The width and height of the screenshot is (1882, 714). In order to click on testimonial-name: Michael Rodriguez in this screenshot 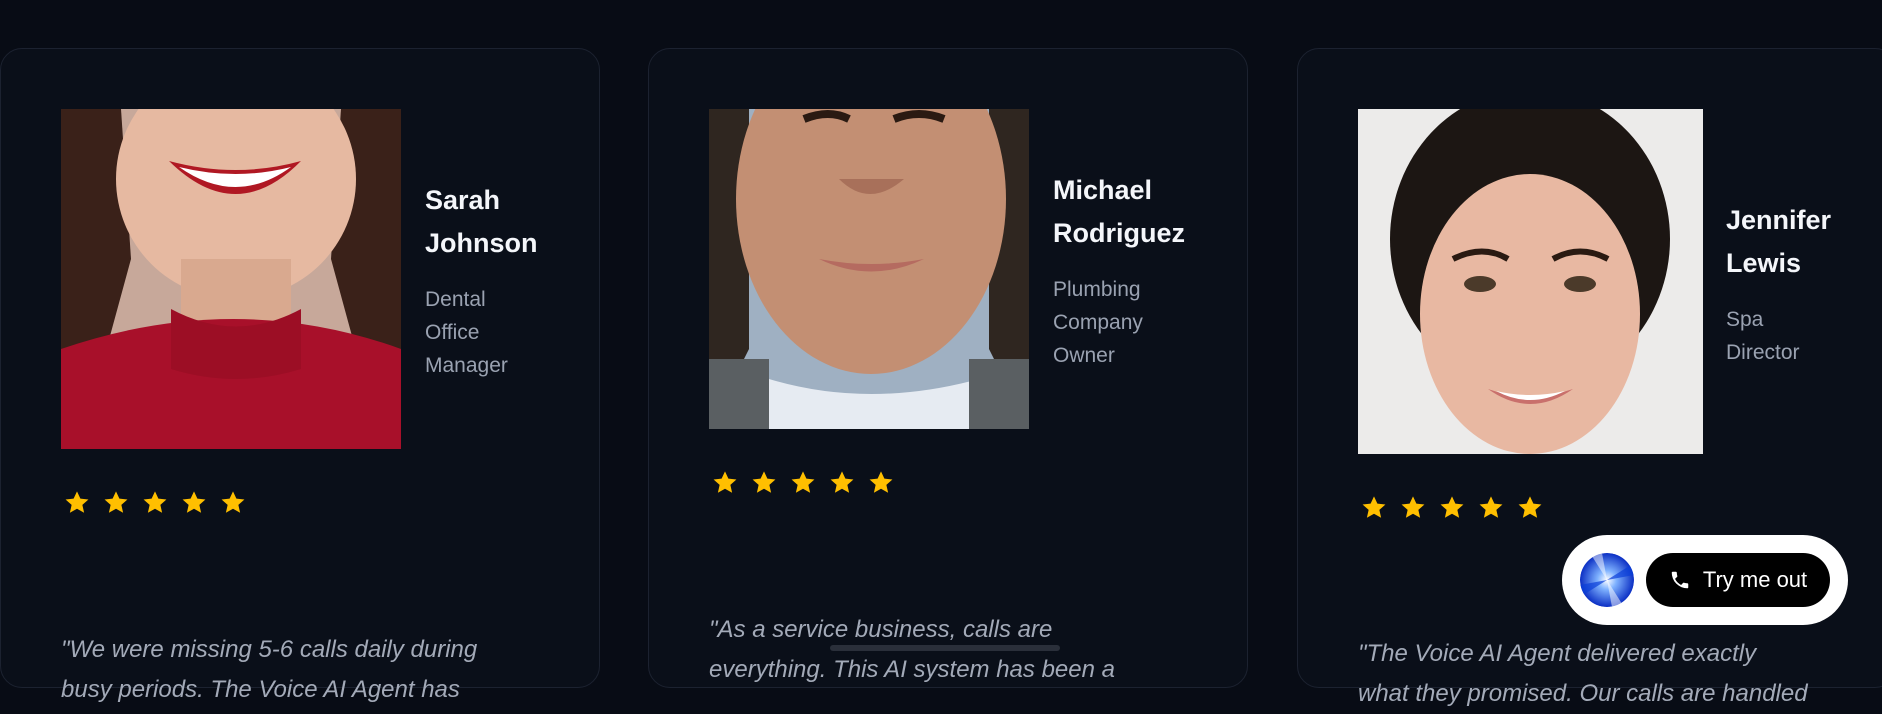, I will do `click(1119, 211)`.